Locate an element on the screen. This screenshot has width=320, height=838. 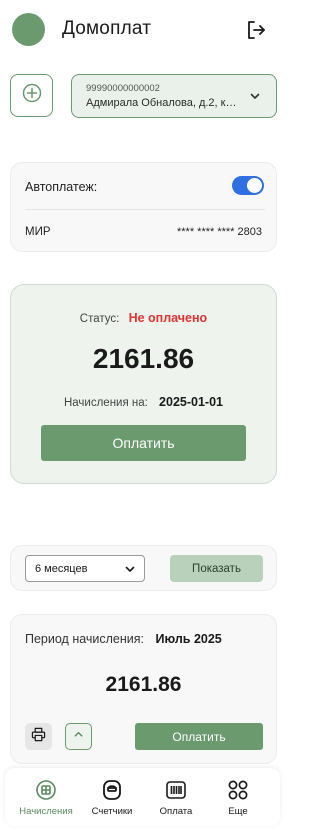
meters-icon is located at coordinates (112, 790).